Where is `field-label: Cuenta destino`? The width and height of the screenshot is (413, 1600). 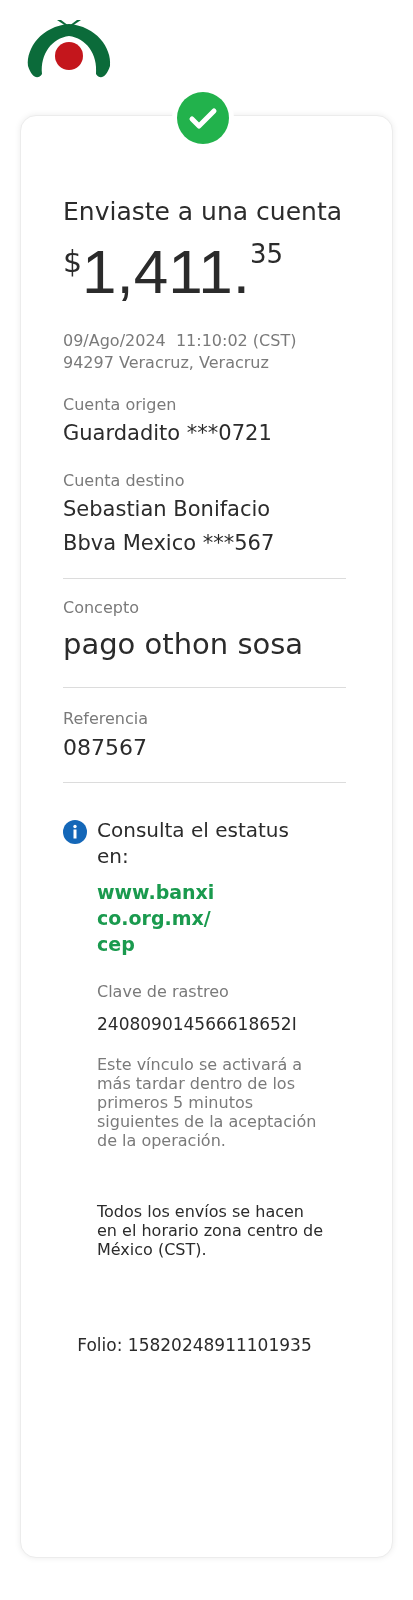 field-label: Cuenta destino is located at coordinates (124, 481).